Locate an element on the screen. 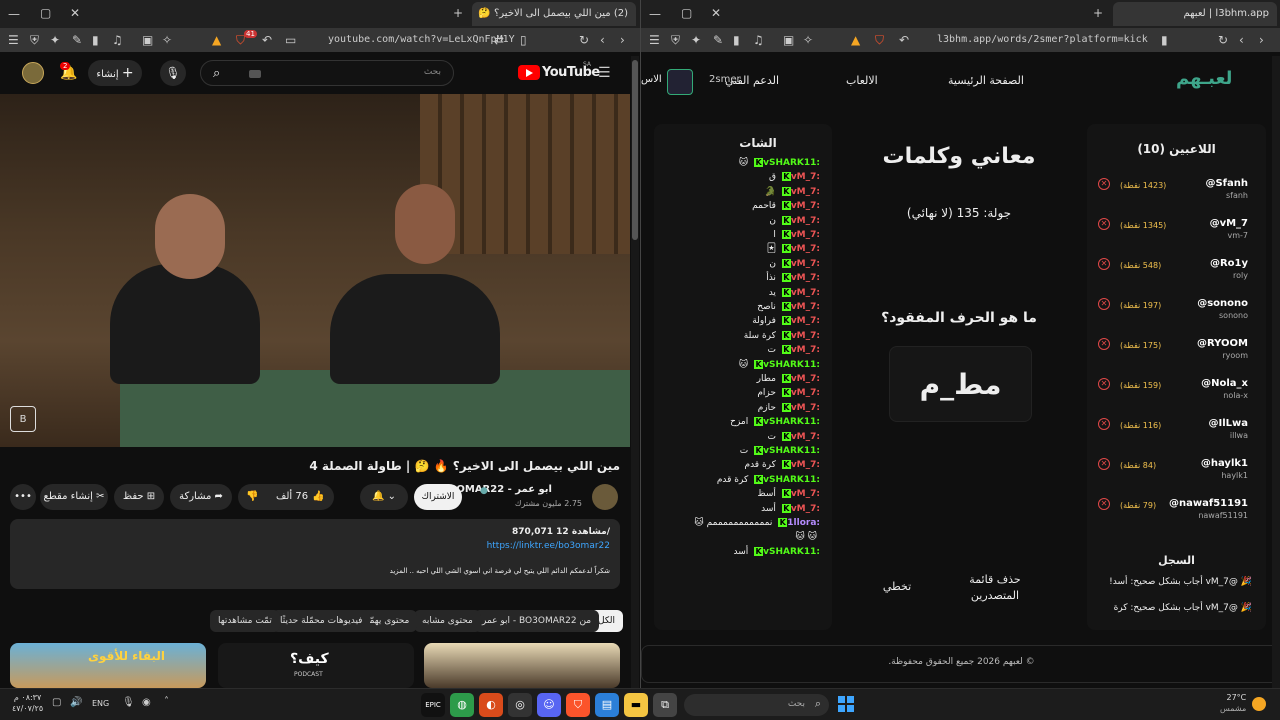  taskbar-search: ⌕ بحث is located at coordinates (756, 705).